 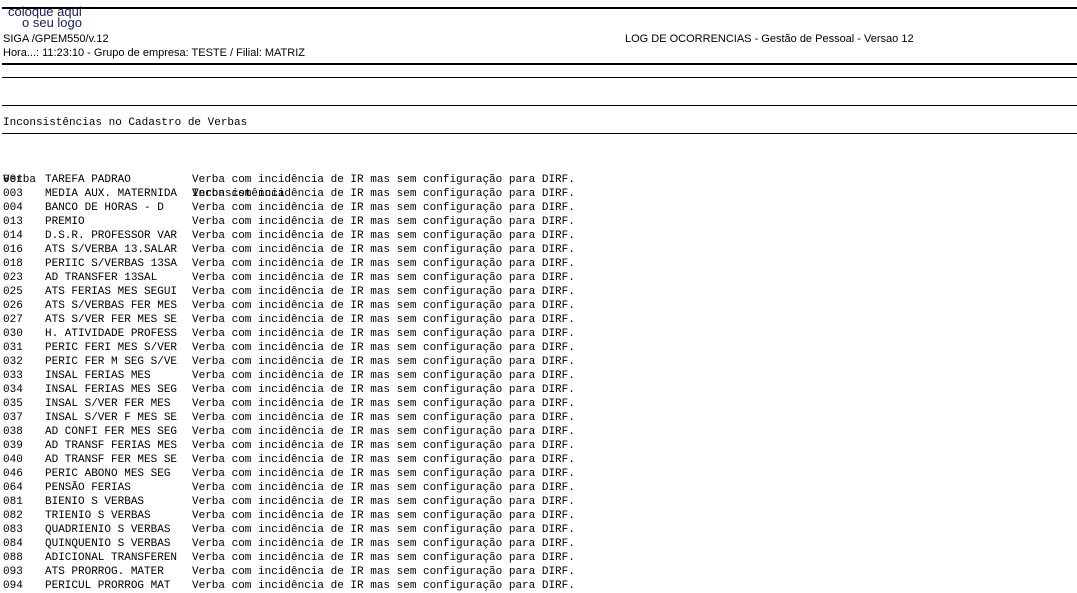 I want to click on verba-code: 088, so click(x=13, y=558).